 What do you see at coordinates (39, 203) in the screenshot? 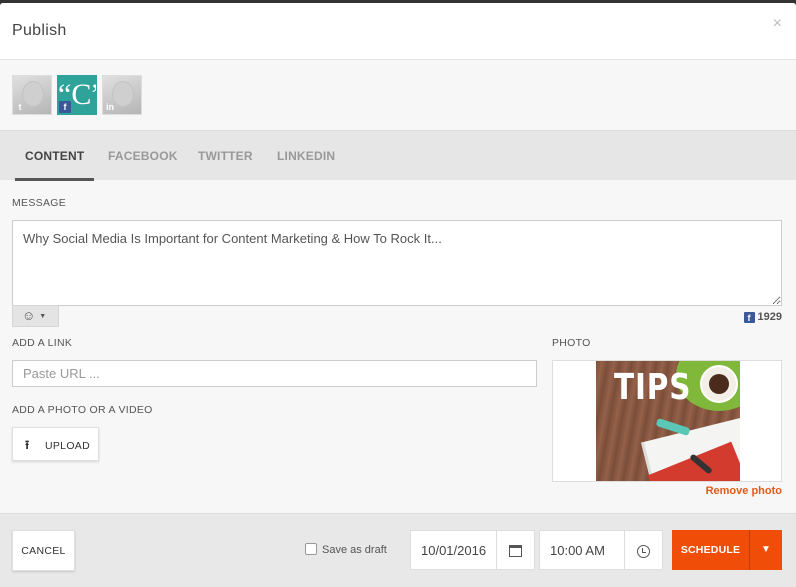
I see `message-label: MESSAGE` at bounding box center [39, 203].